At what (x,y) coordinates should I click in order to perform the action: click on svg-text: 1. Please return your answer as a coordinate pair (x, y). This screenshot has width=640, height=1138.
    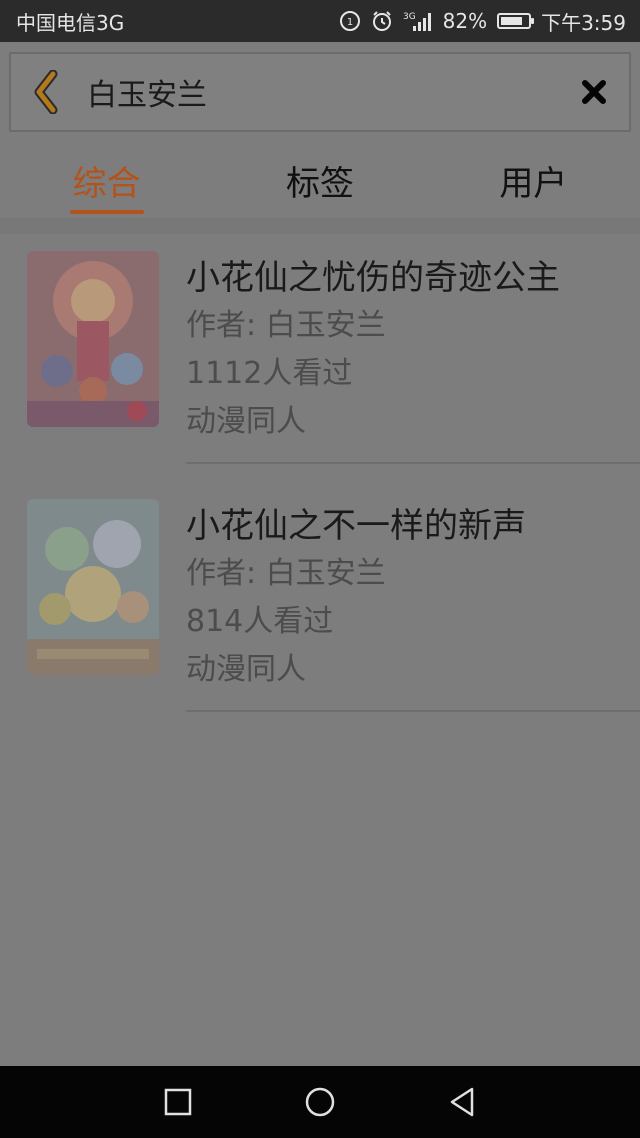
    Looking at the image, I should click on (349, 22).